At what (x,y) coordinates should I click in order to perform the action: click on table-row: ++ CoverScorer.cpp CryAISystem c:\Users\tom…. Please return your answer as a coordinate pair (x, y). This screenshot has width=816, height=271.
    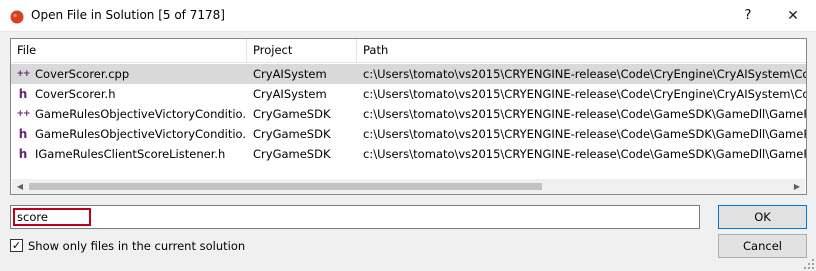
    Looking at the image, I should click on (408, 74).